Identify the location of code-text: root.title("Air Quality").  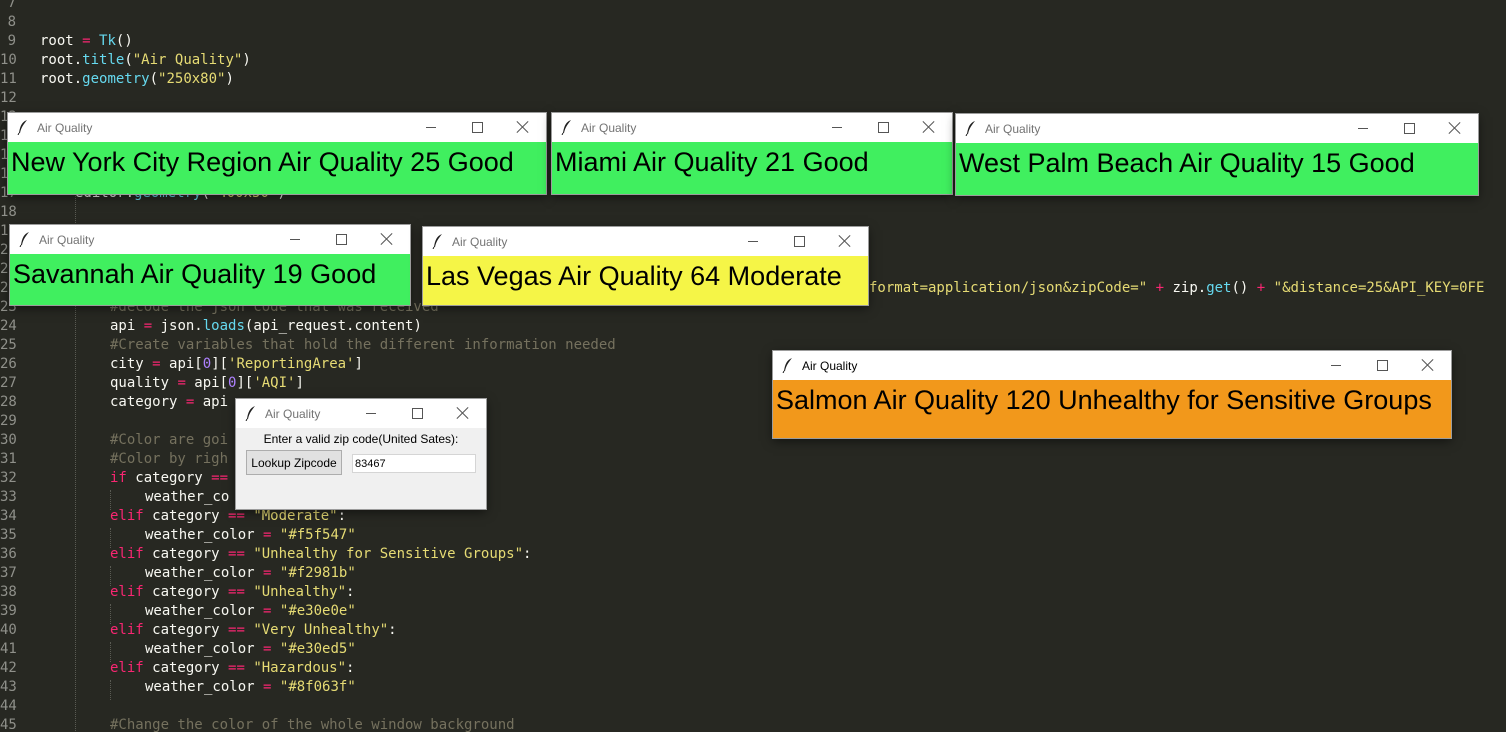
(145, 60).